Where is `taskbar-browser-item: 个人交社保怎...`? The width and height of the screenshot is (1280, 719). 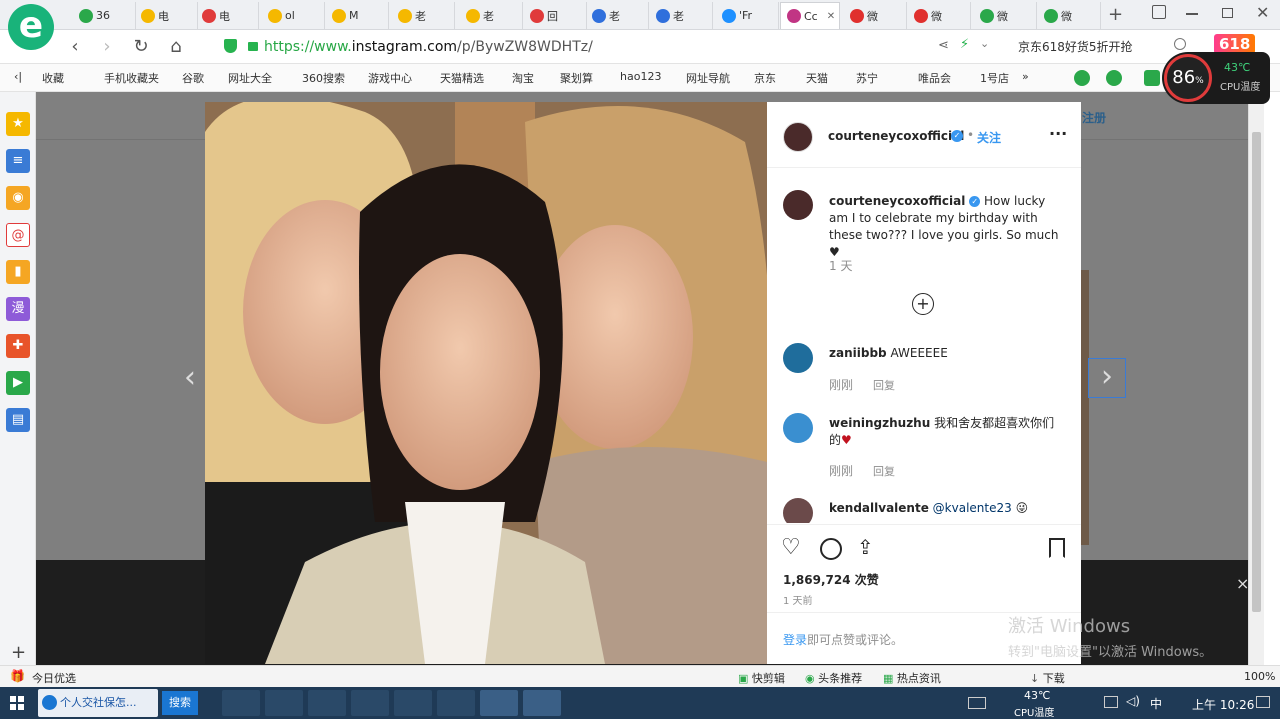 taskbar-browser-item: 个人交社保怎... is located at coordinates (98, 703).